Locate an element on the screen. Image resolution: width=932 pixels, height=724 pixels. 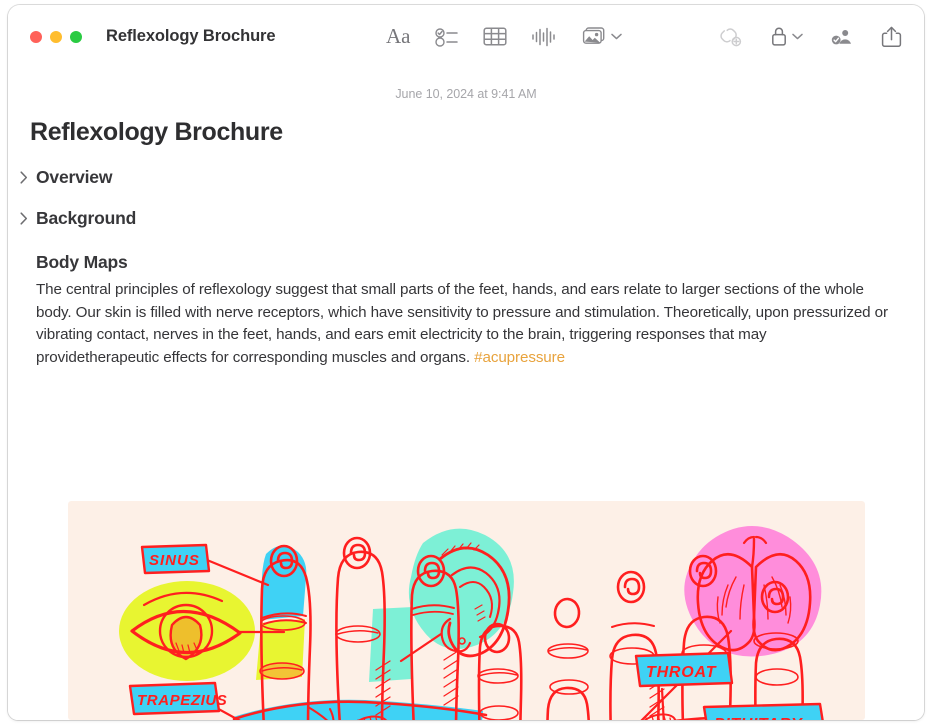
audio-record-button is located at coordinates (544, 37).